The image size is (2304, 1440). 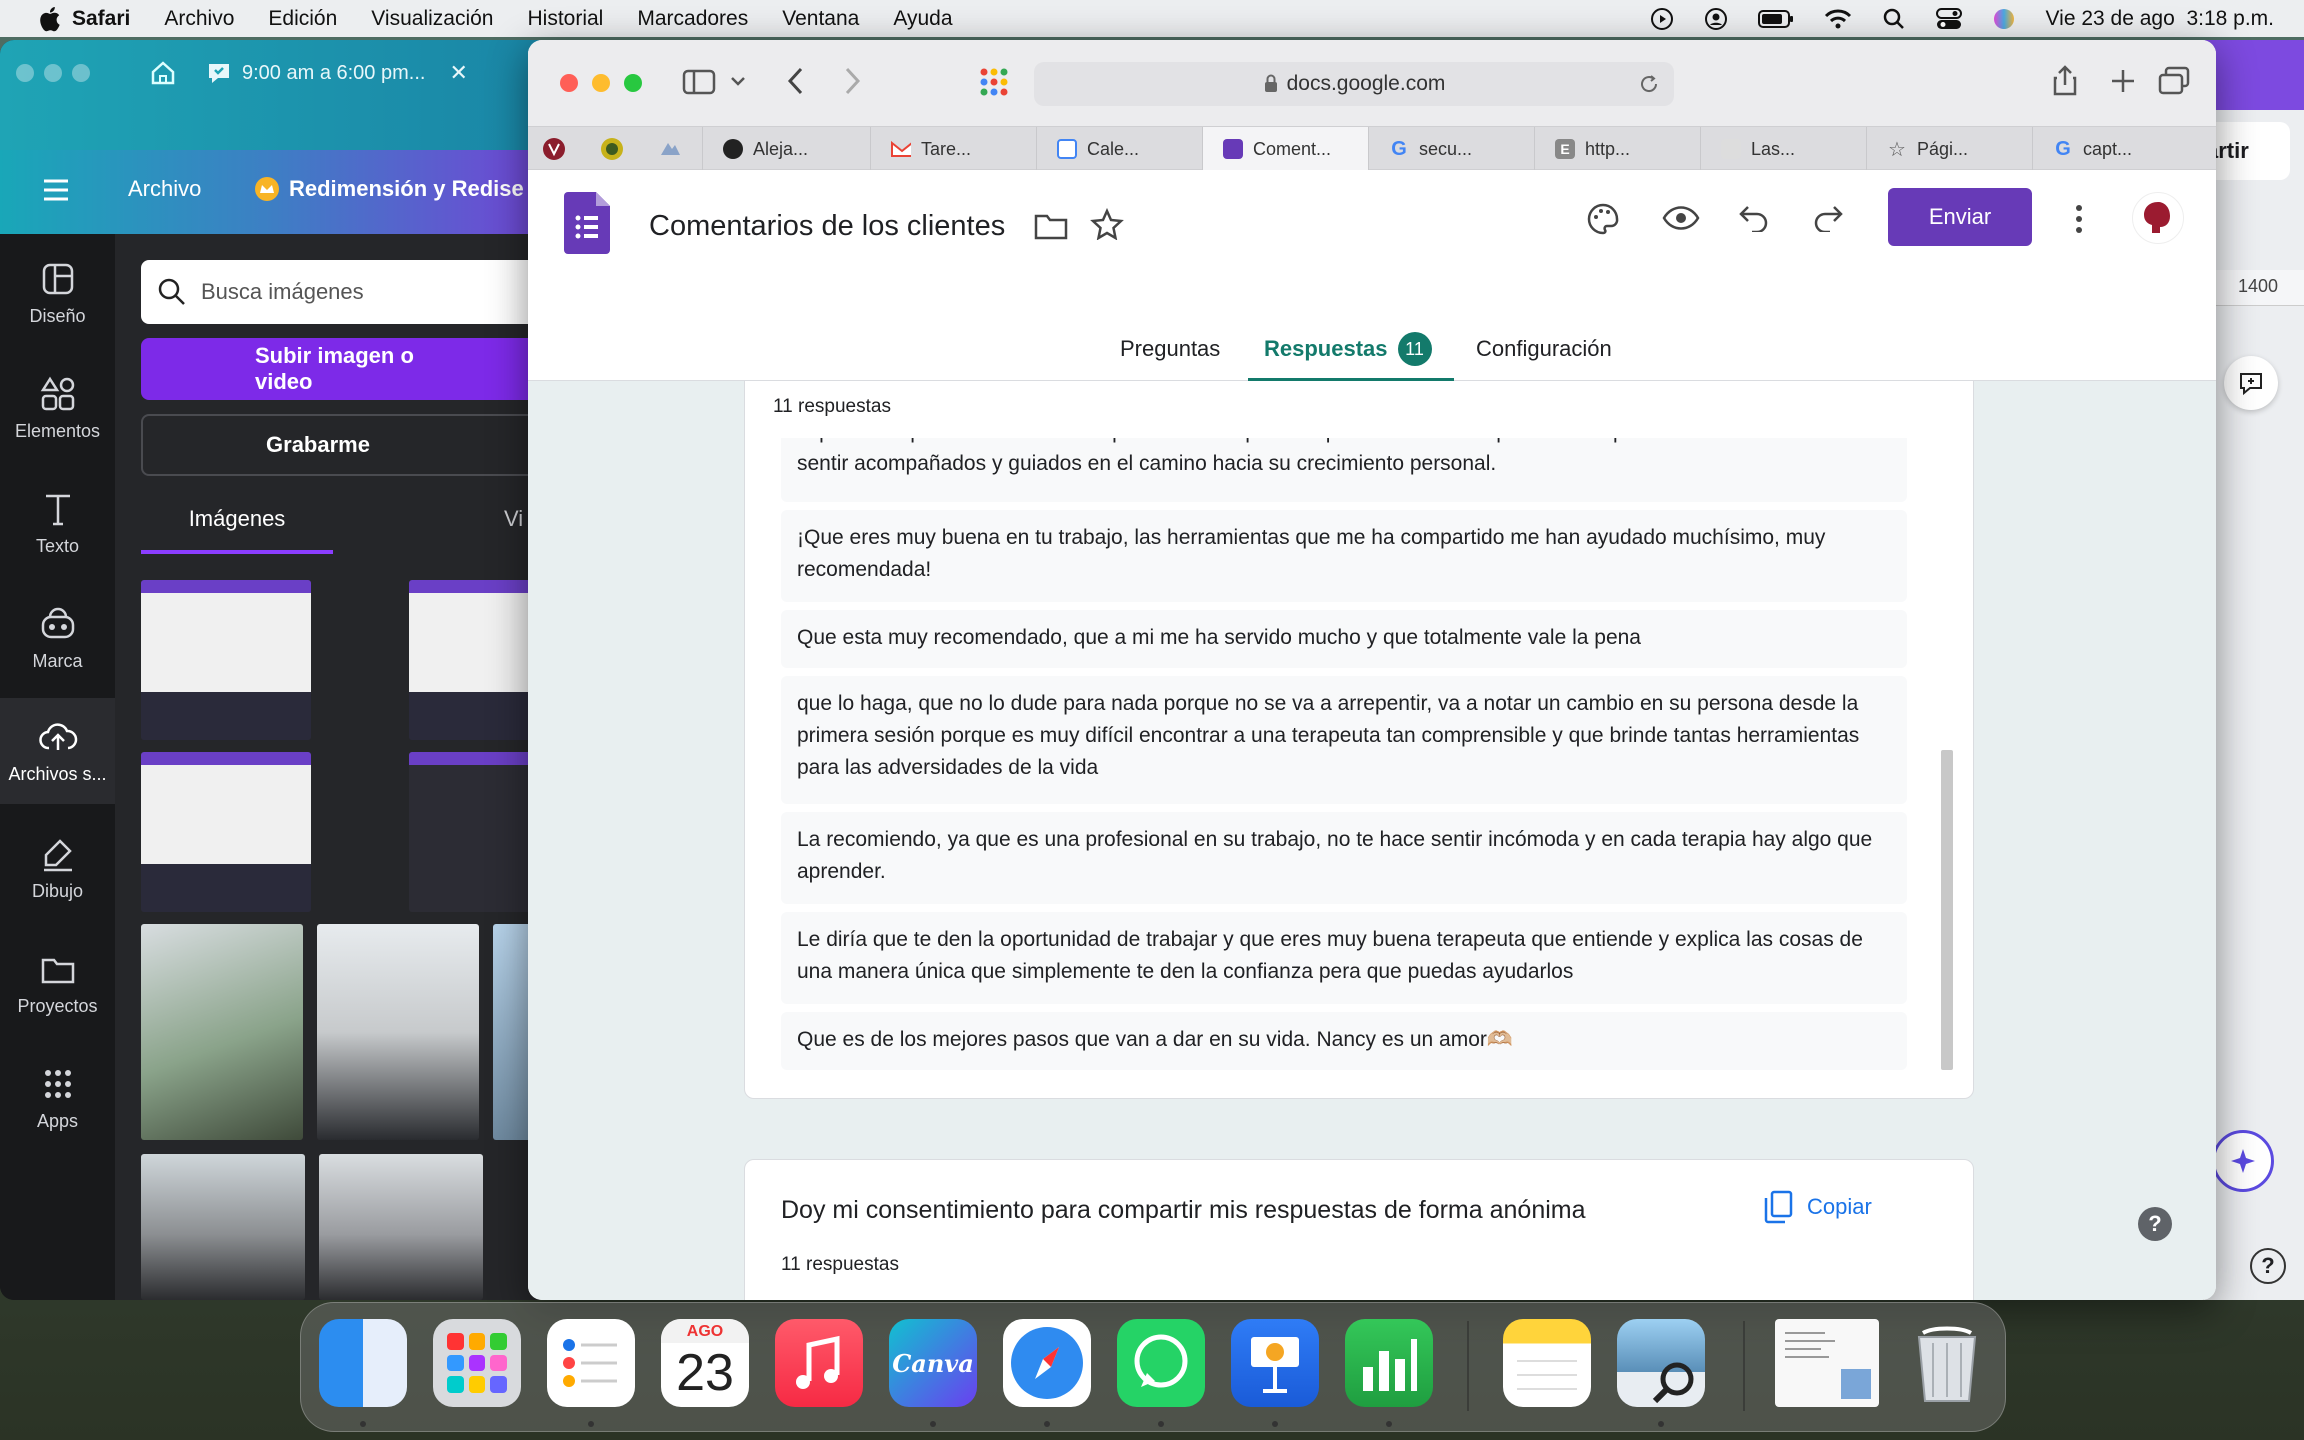 I want to click on sidebar-icon, so click(x=699, y=82).